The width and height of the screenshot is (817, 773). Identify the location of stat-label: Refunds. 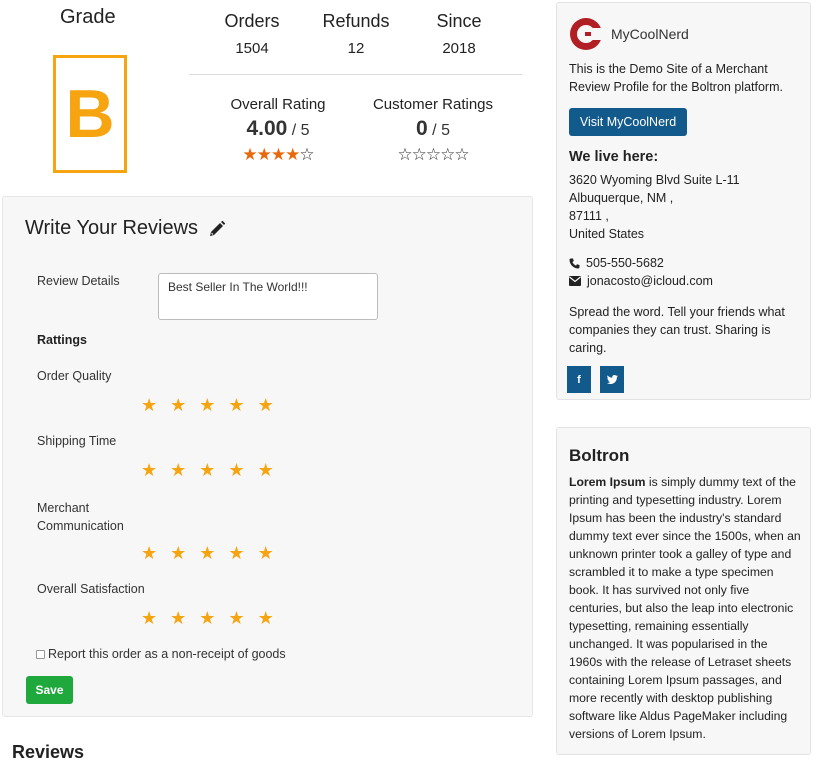
(356, 21).